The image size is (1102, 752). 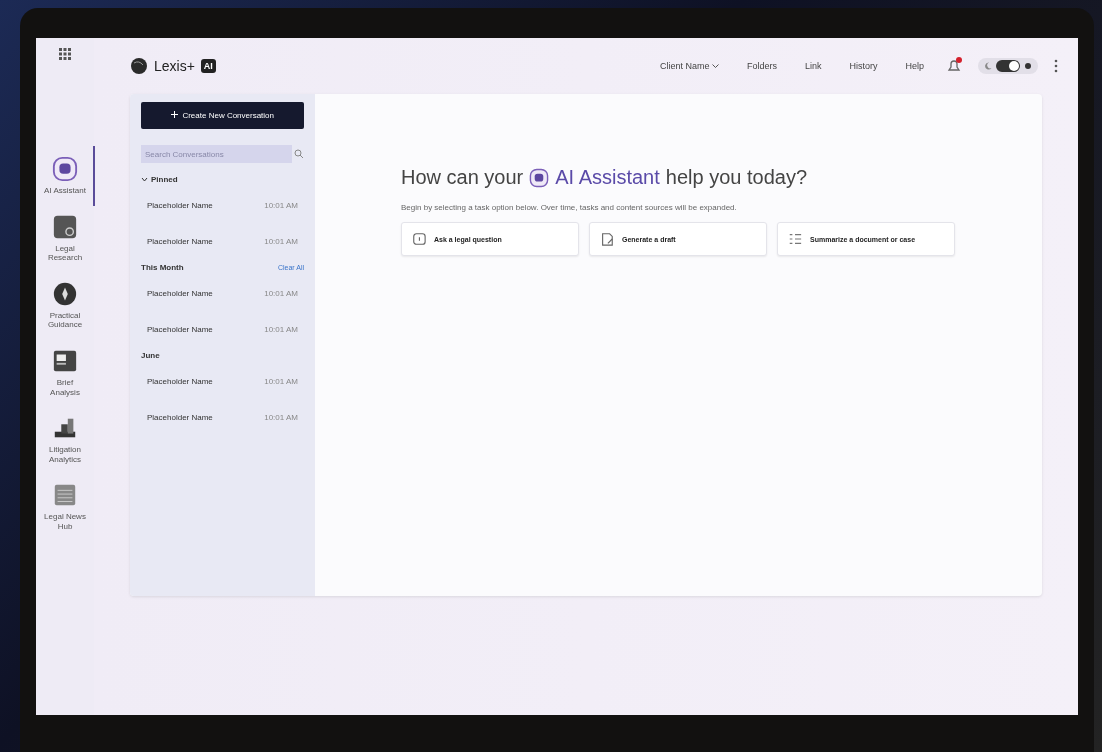 What do you see at coordinates (607, 239) in the screenshot?
I see `draft-icon` at bounding box center [607, 239].